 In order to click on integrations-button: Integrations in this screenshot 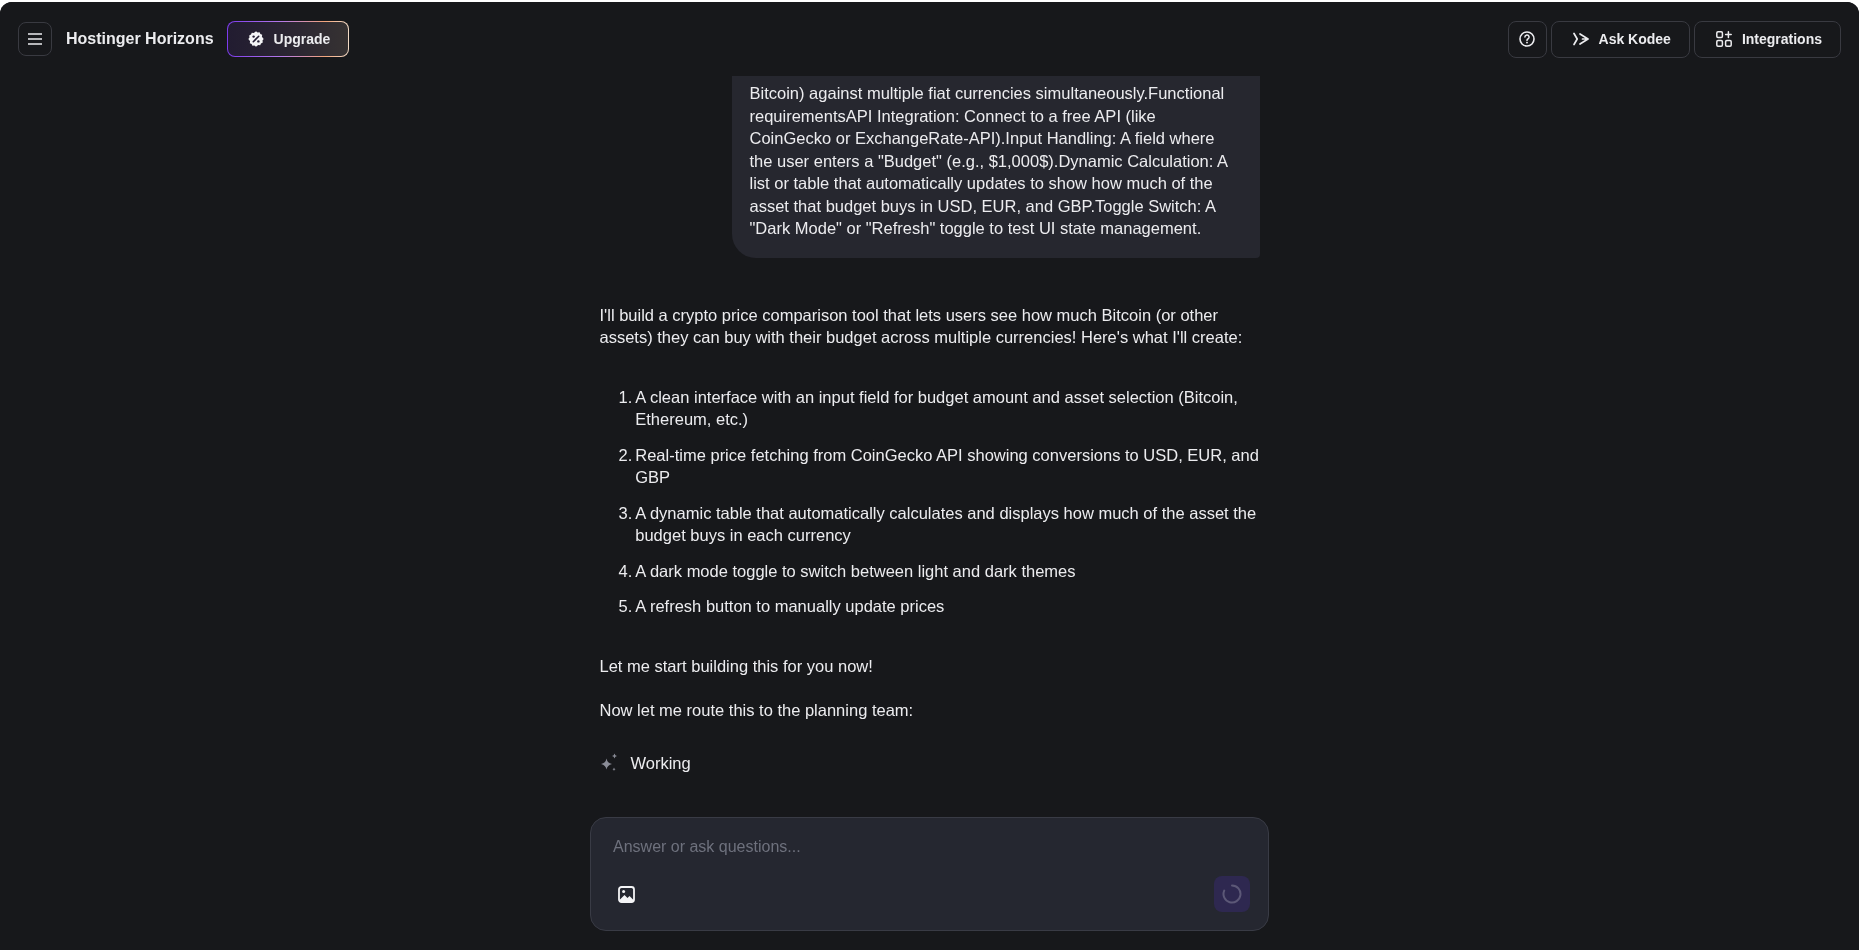, I will do `click(1767, 39)`.